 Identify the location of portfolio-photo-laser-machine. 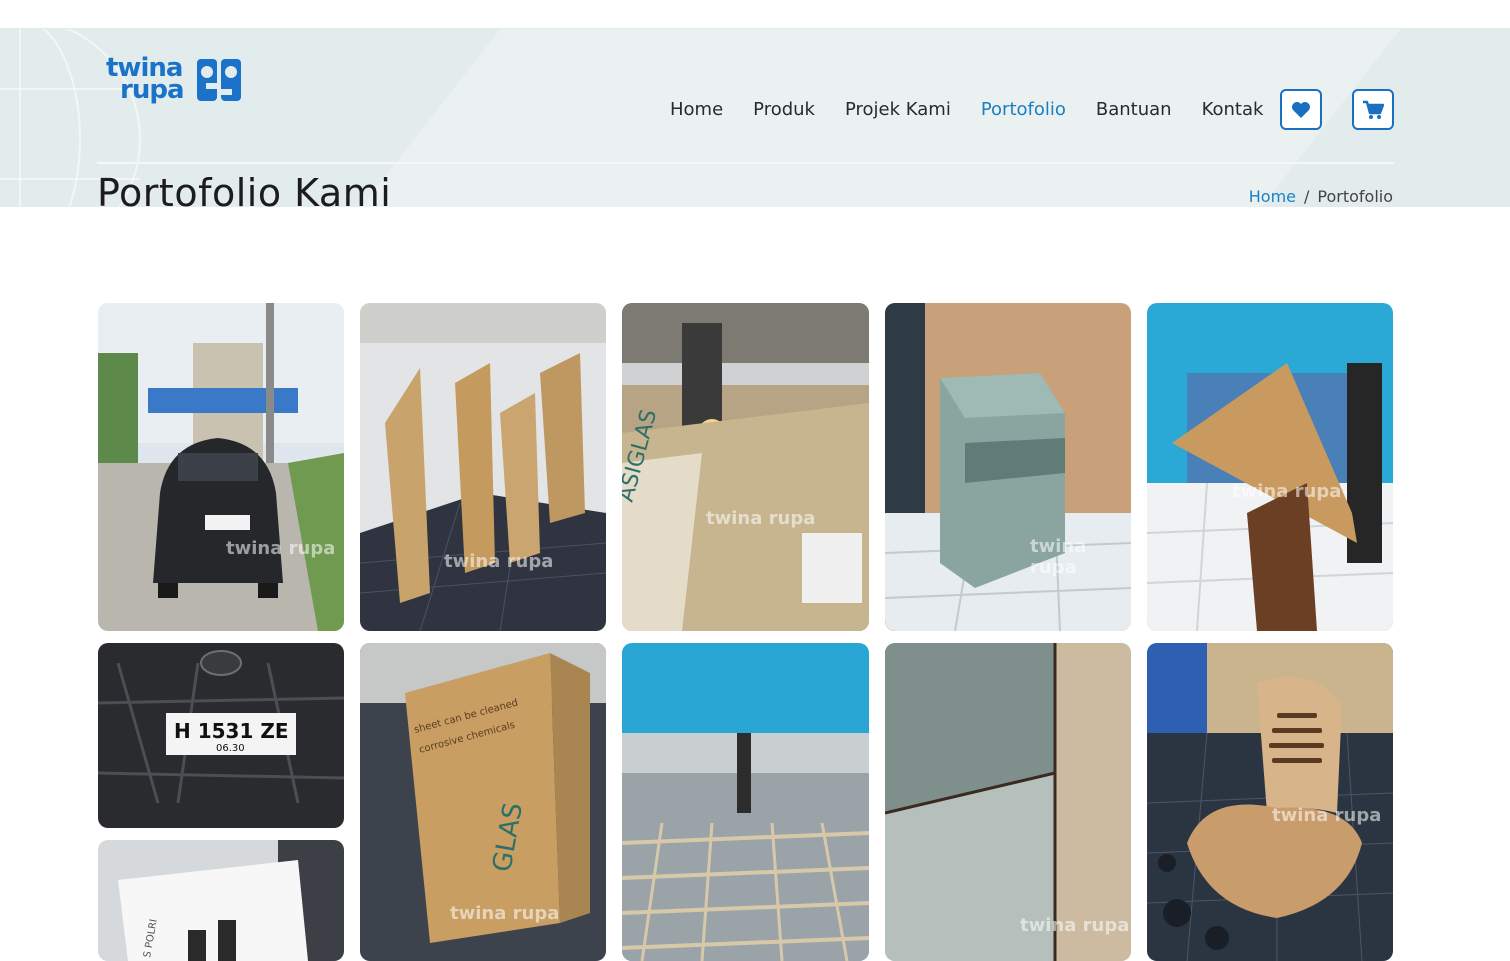
(745, 802).